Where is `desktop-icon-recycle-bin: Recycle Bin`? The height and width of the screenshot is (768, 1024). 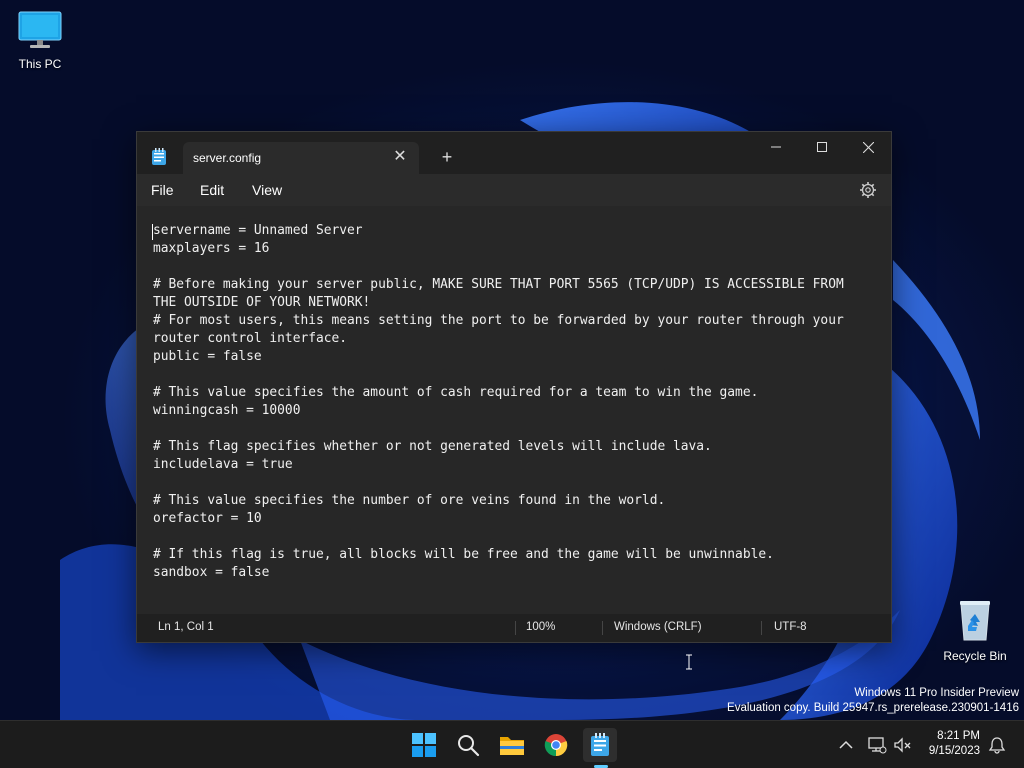 desktop-icon-recycle-bin: Recycle Bin is located at coordinates (975, 630).